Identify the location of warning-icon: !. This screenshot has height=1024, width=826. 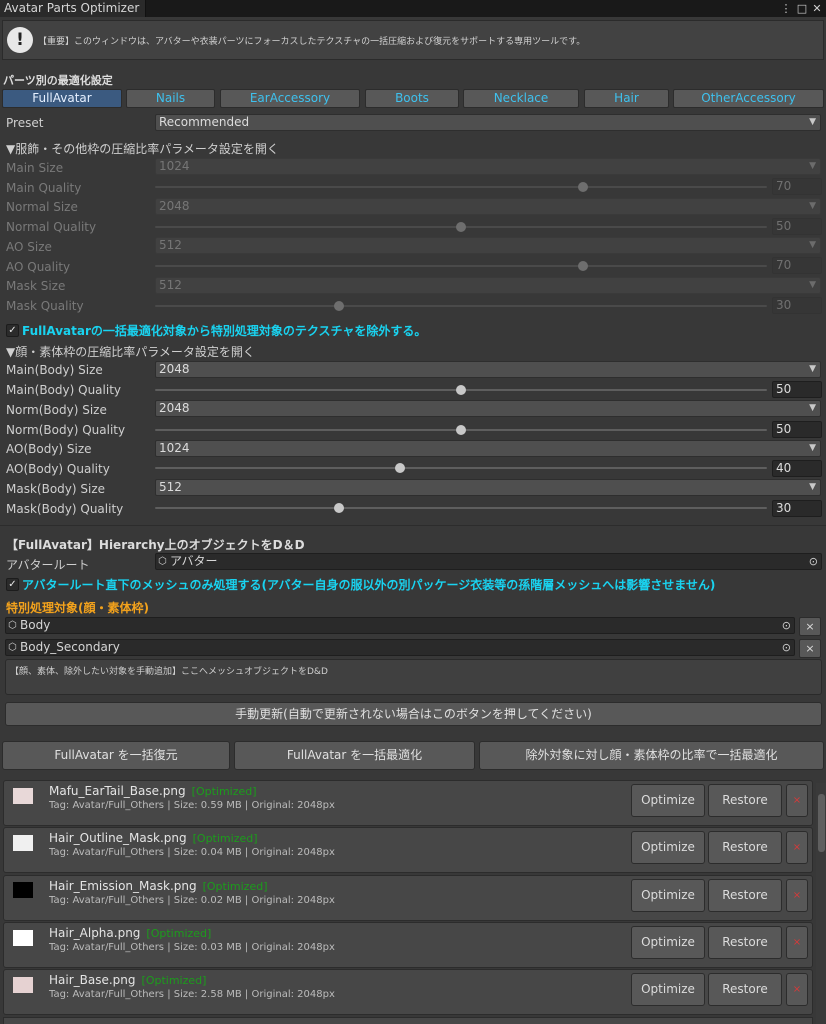
(20, 40).